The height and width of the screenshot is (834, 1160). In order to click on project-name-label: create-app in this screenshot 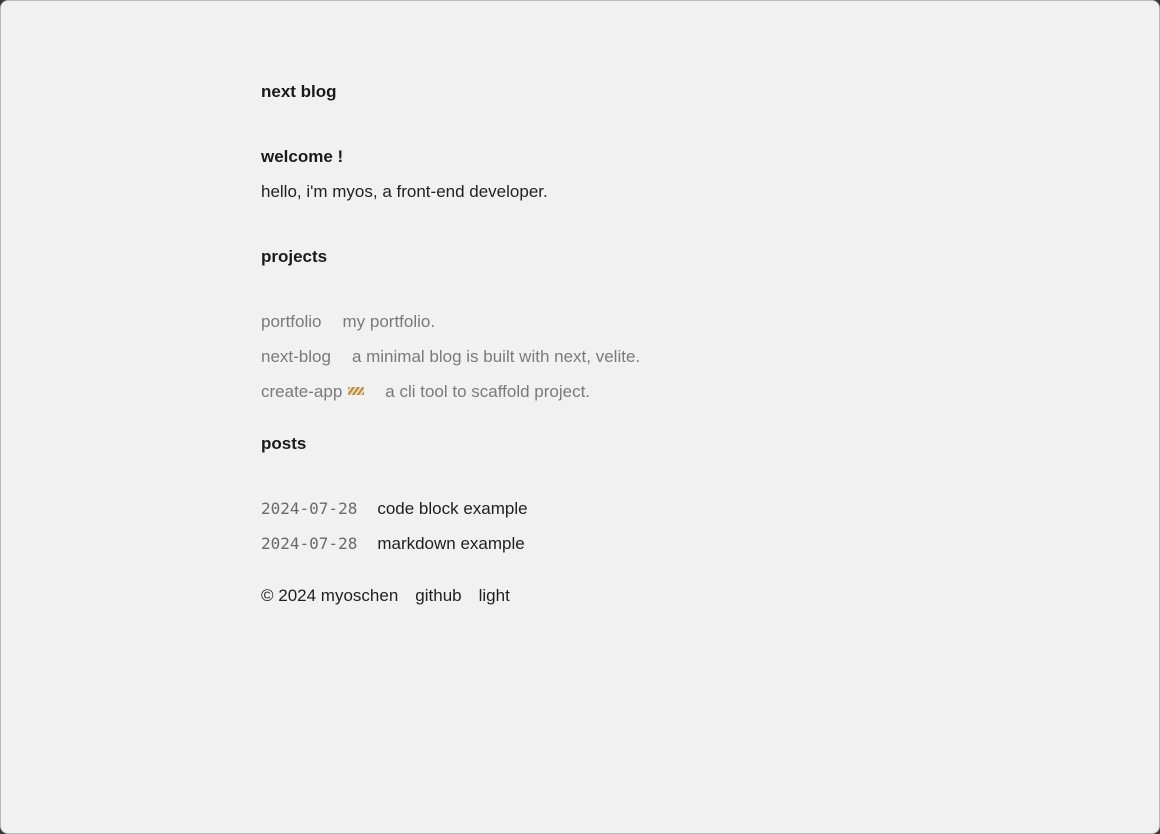, I will do `click(302, 391)`.